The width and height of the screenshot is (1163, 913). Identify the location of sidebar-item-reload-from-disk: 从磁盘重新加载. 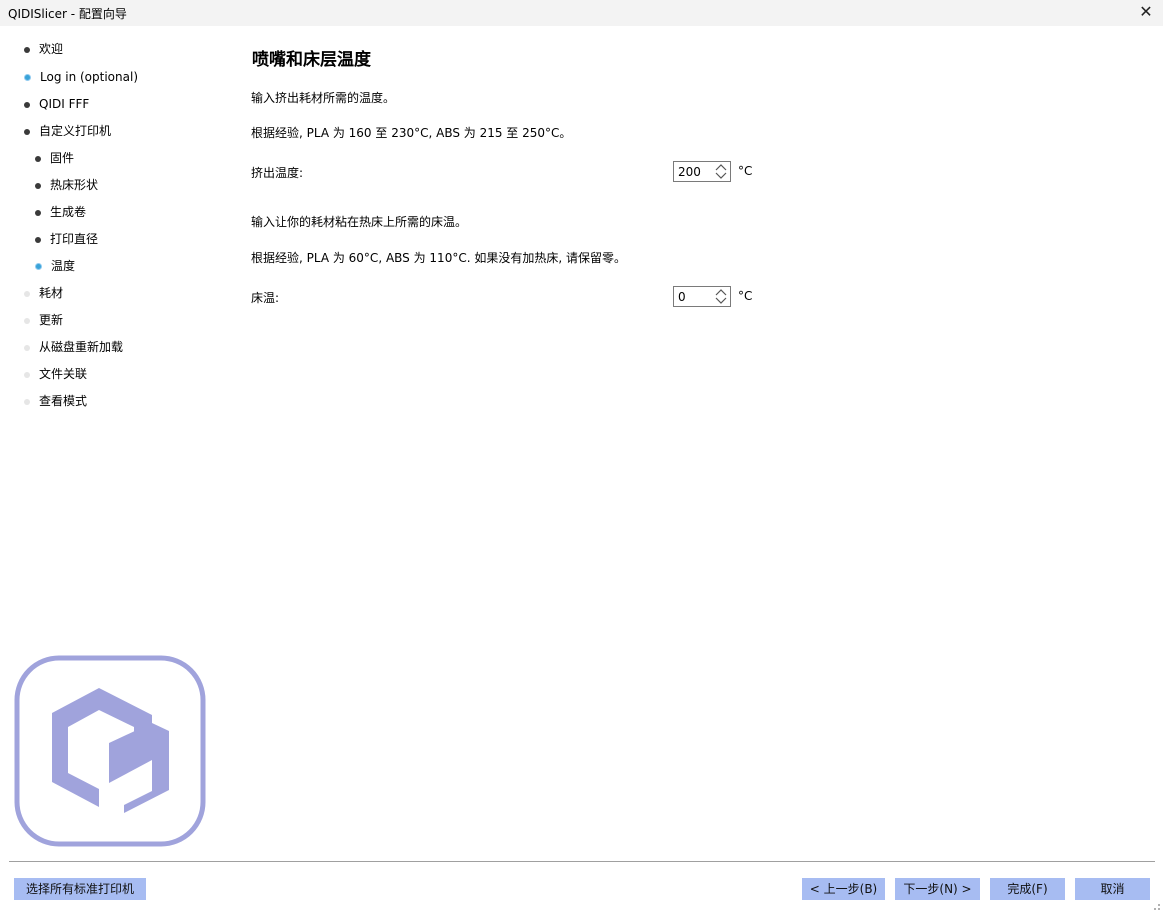
(73, 347).